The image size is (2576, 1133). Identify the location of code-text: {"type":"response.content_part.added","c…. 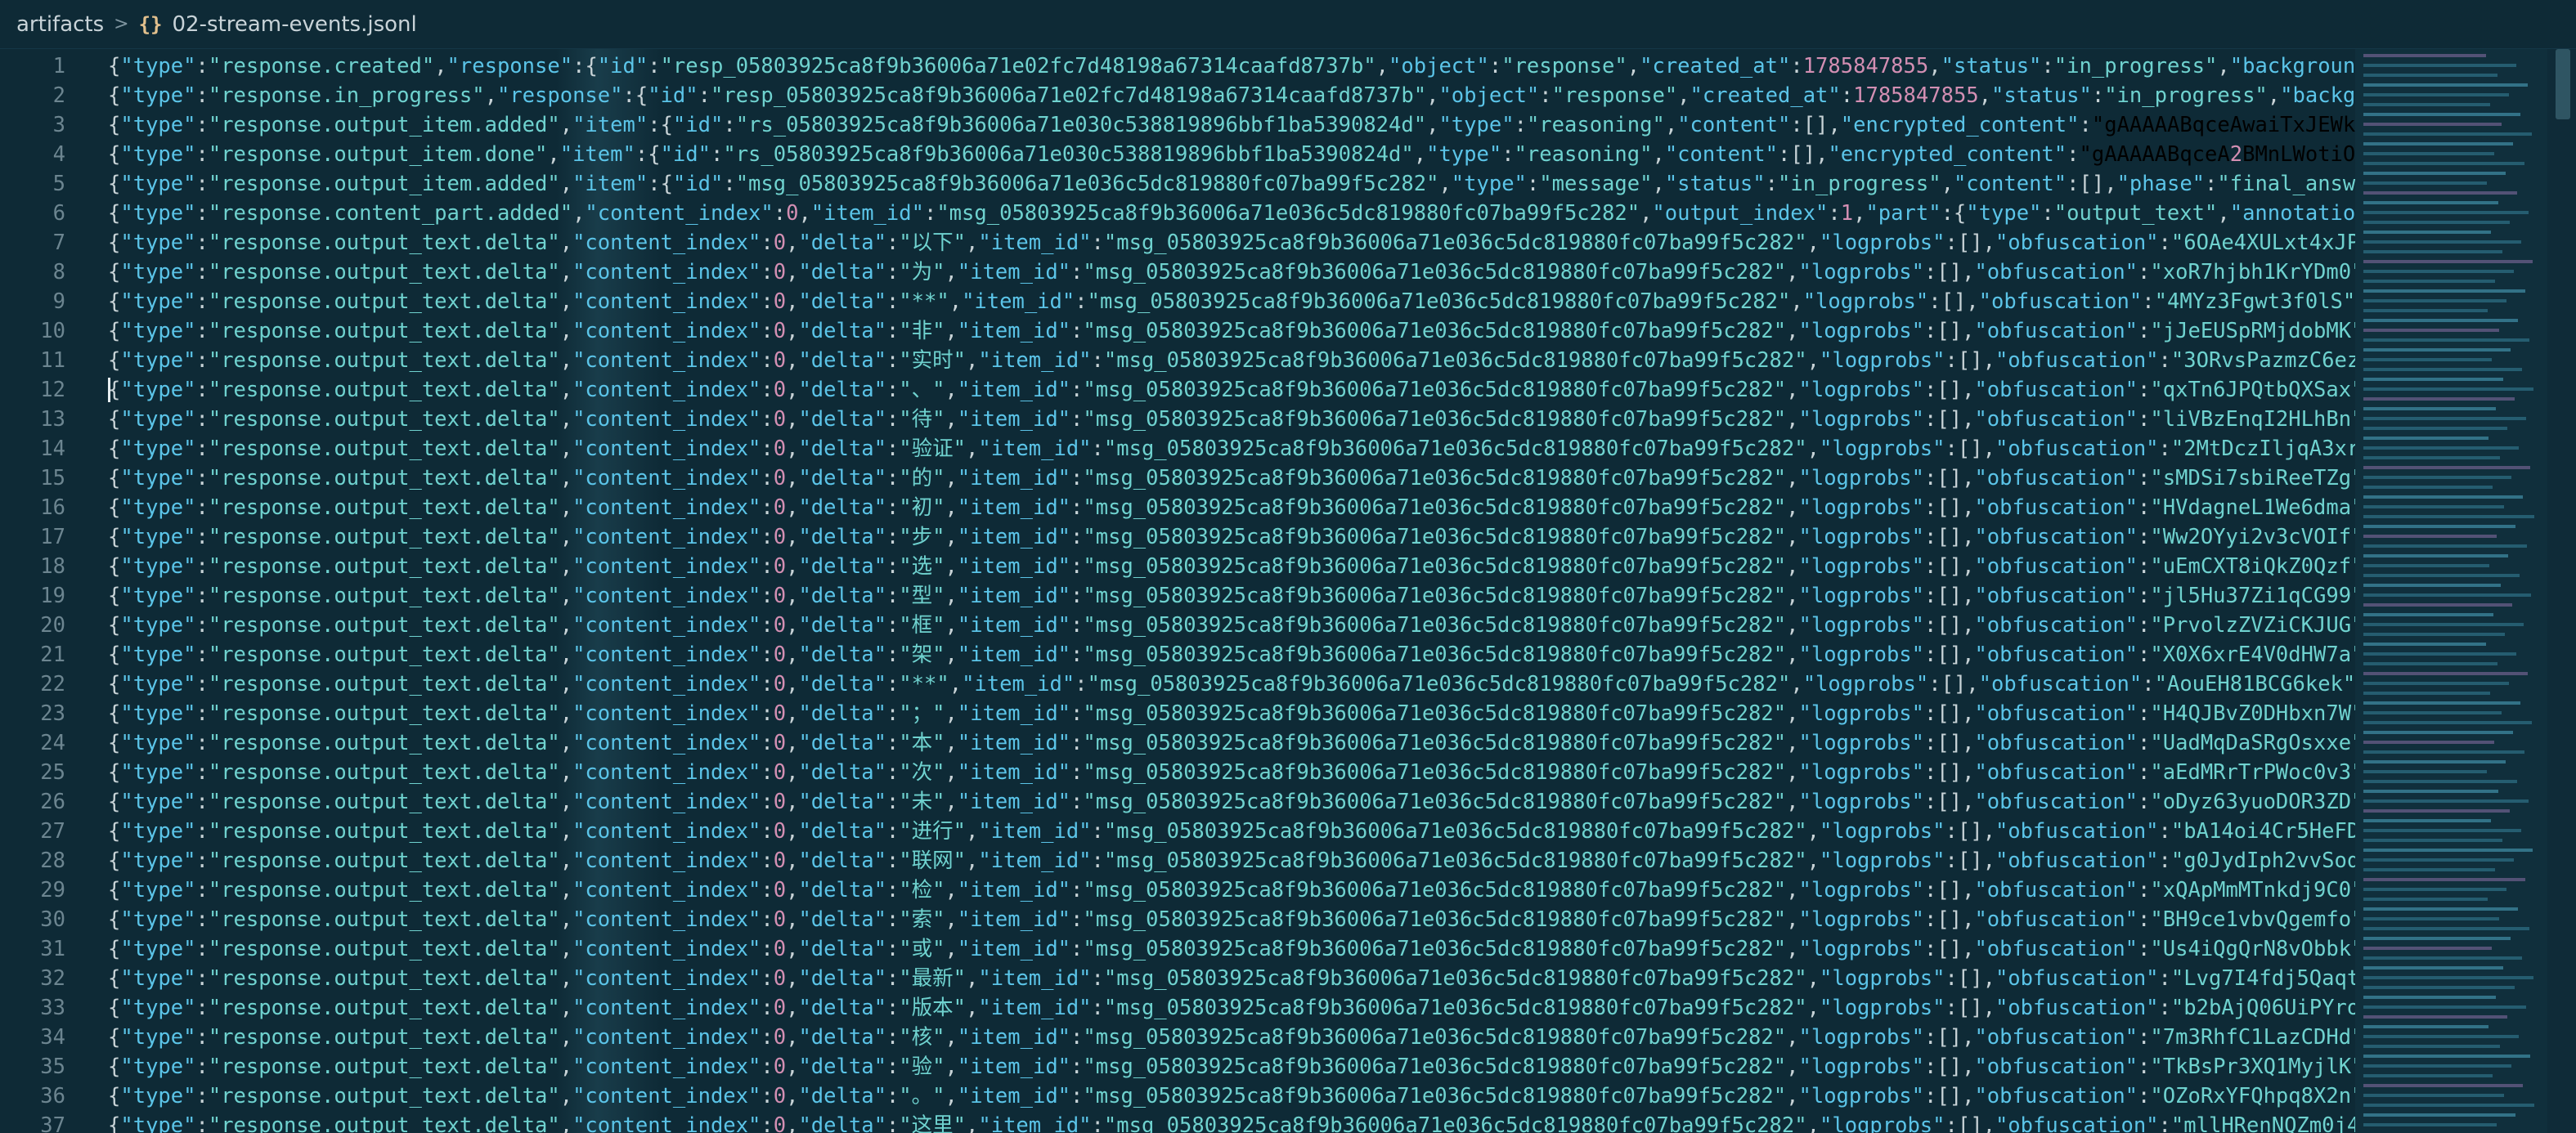
(1231, 213).